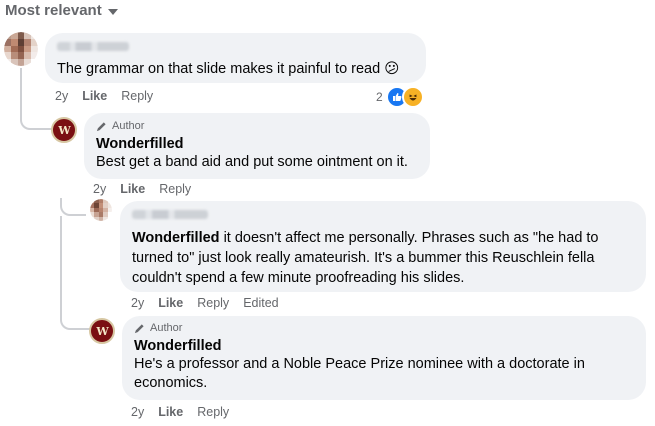  Describe the element at coordinates (112, 11) in the screenshot. I see `chevron-down-icon` at that location.